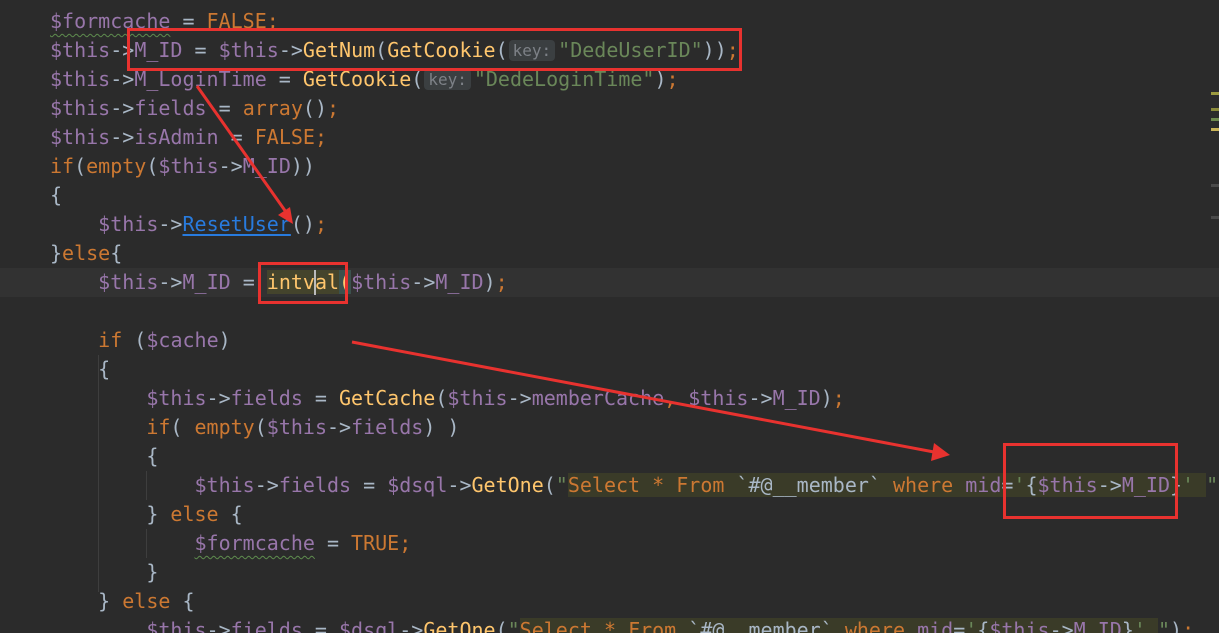 The width and height of the screenshot is (1219, 633). I want to click on sql-keyword-token: From, so click(652, 625).